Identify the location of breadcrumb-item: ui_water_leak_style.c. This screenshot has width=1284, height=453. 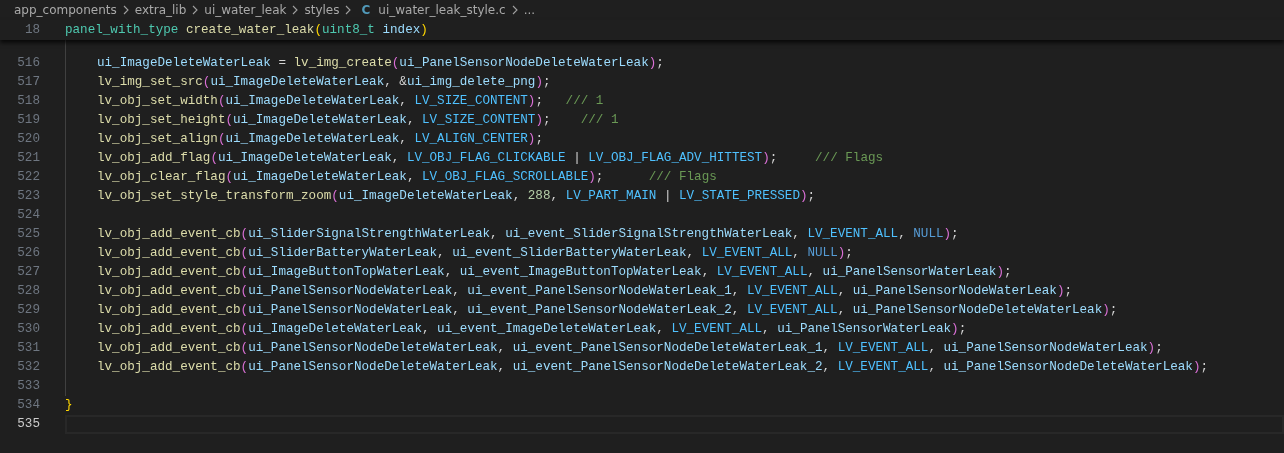
(442, 10).